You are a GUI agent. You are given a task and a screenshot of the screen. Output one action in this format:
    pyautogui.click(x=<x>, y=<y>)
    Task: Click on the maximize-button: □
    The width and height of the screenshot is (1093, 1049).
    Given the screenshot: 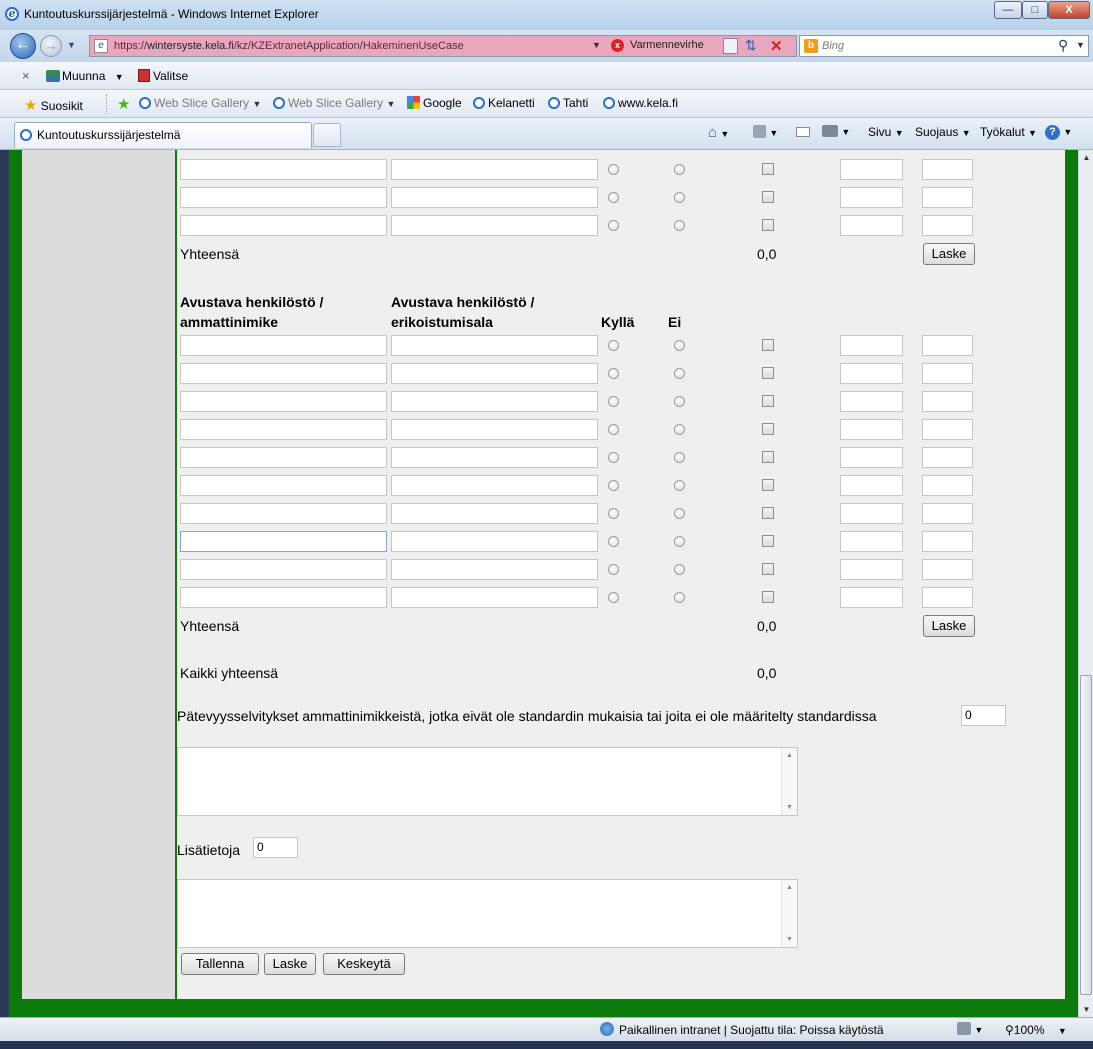 What is the action you would take?
    pyautogui.click(x=1035, y=10)
    